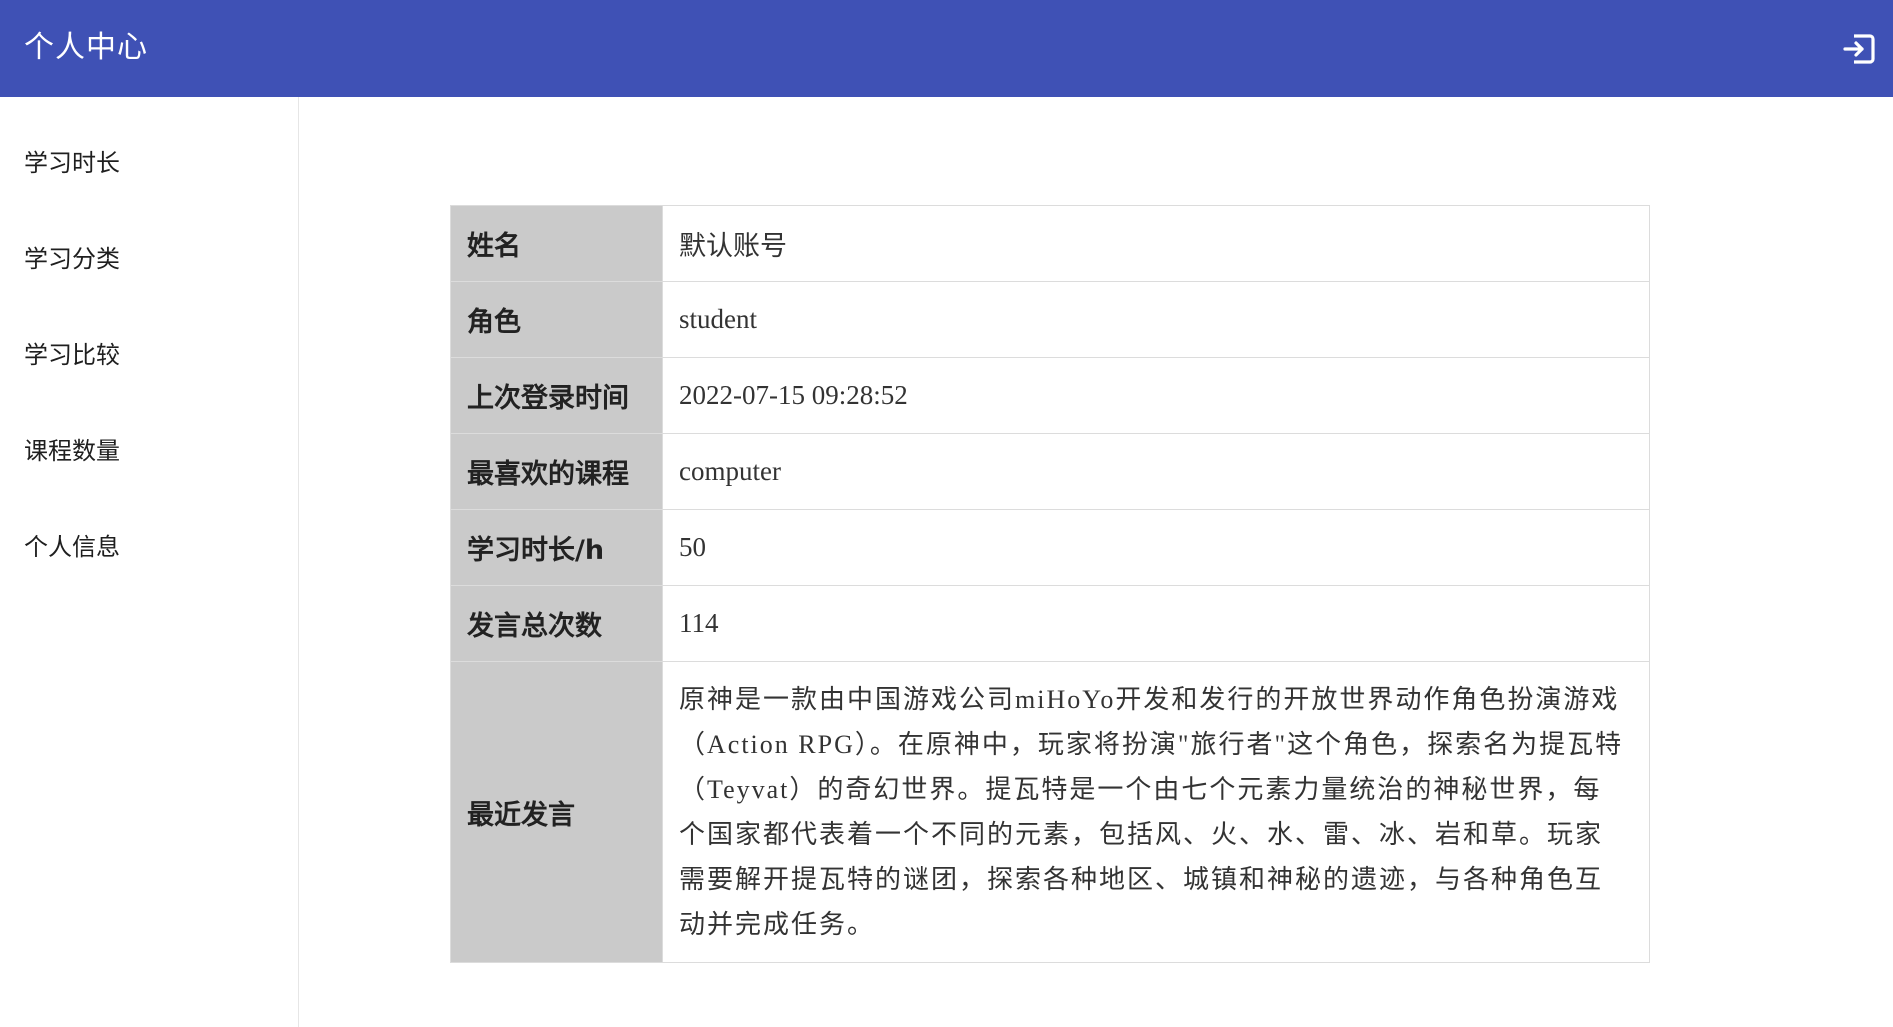 This screenshot has height=1027, width=1893. I want to click on field-value-post-count: 114, so click(1156, 623).